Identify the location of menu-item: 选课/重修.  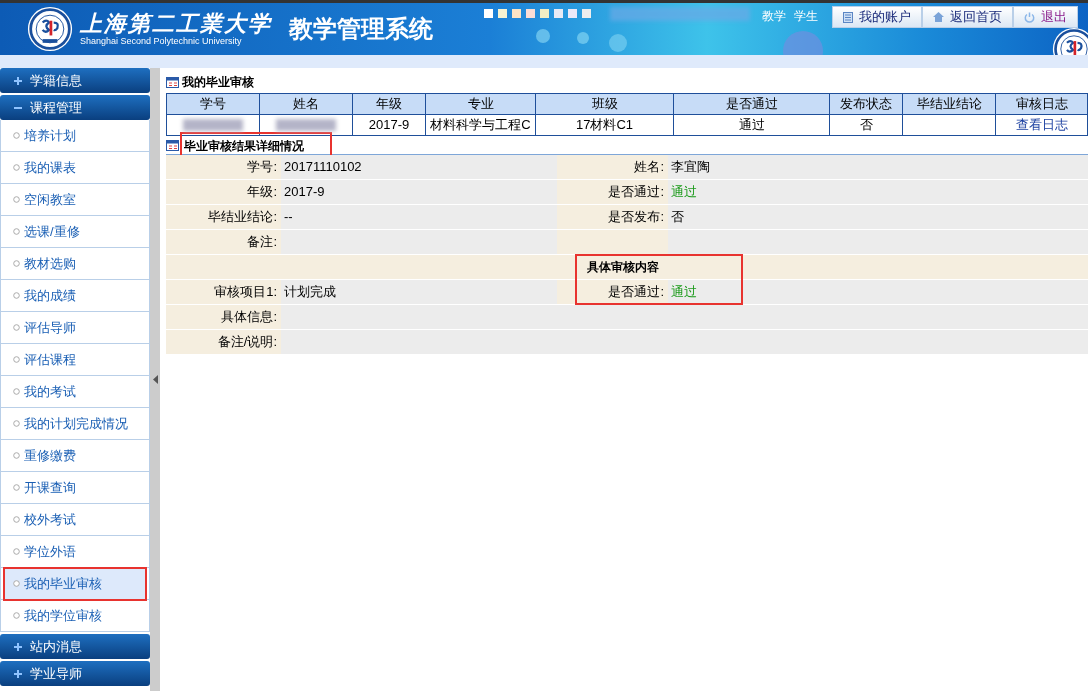
(75, 231).